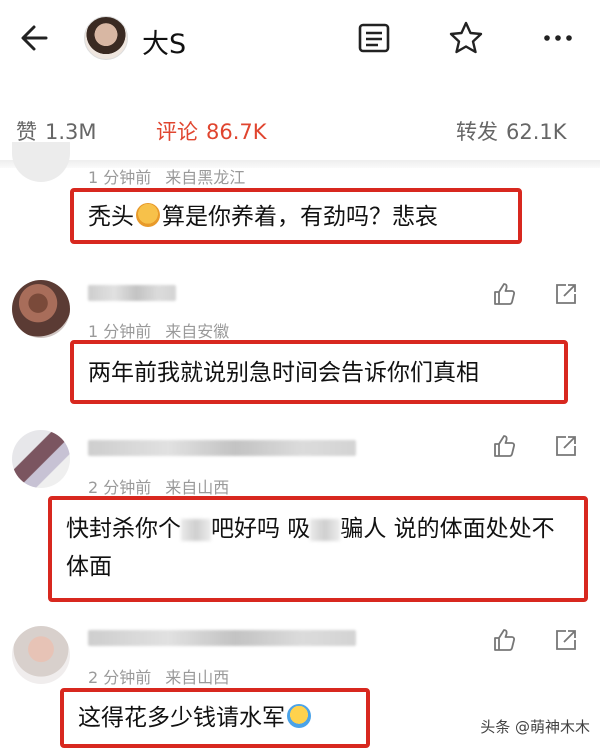  I want to click on comment-text-highlighted: 这得花多少钱请水军, so click(215, 718).